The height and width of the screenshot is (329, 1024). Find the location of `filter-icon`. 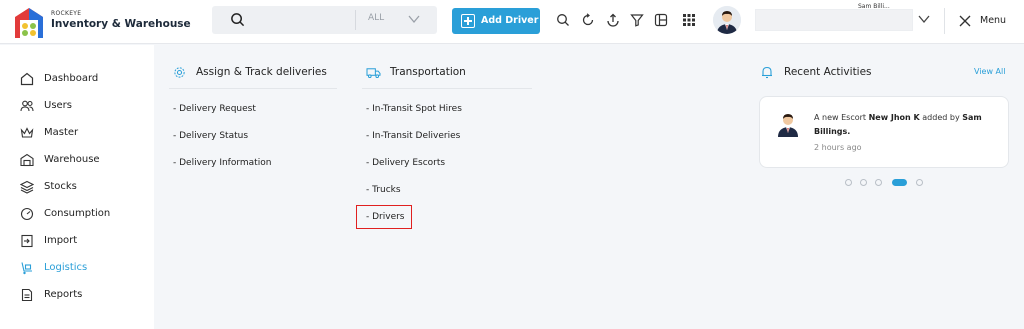

filter-icon is located at coordinates (637, 20).